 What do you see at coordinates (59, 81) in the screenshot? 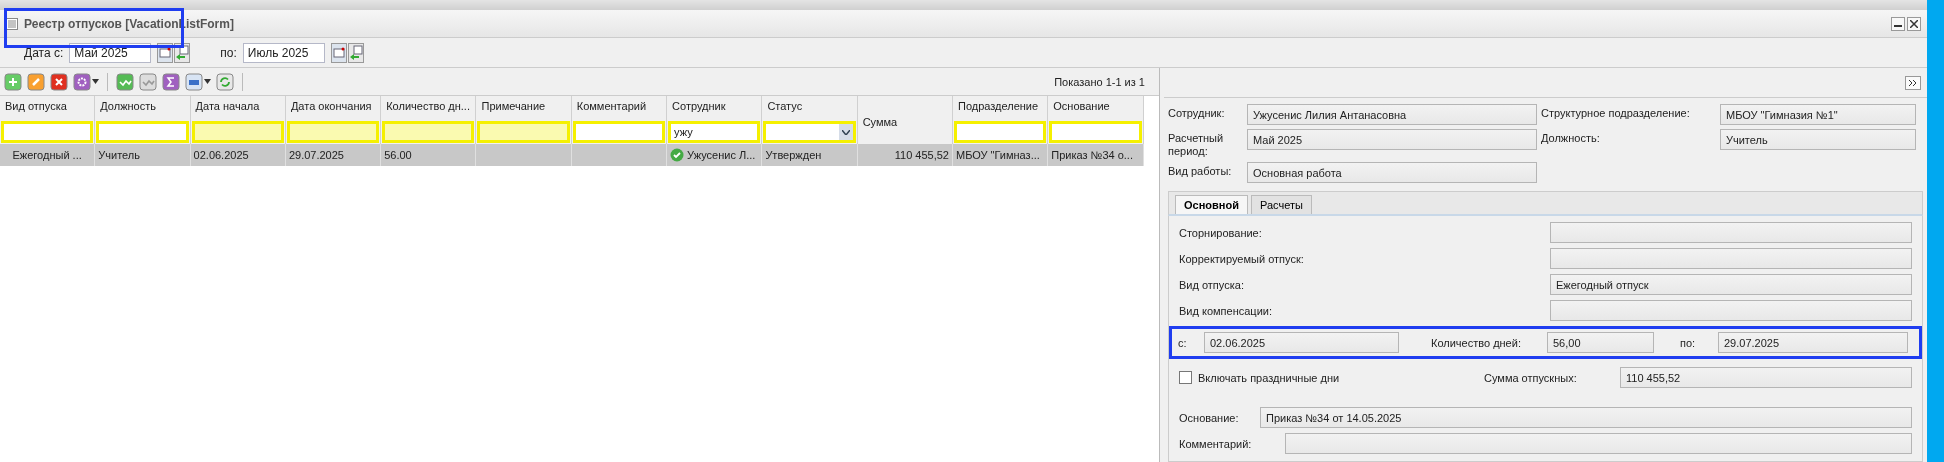
I see `delete-icon` at bounding box center [59, 81].